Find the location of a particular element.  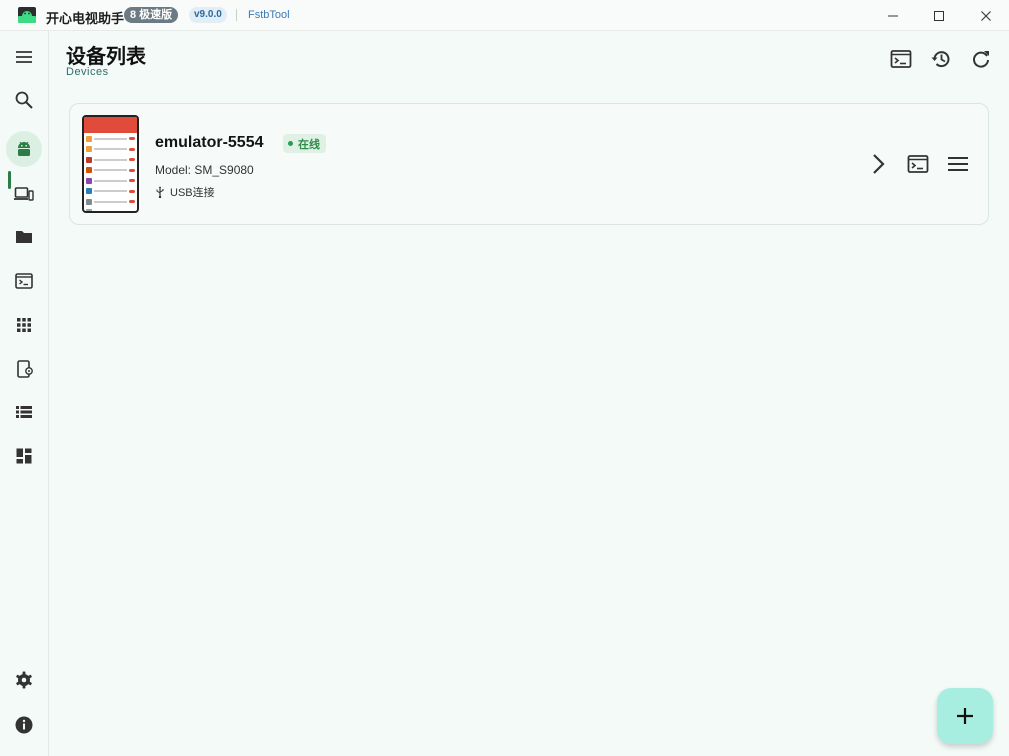

device-model: Model: SM_S9080 is located at coordinates (204, 170).